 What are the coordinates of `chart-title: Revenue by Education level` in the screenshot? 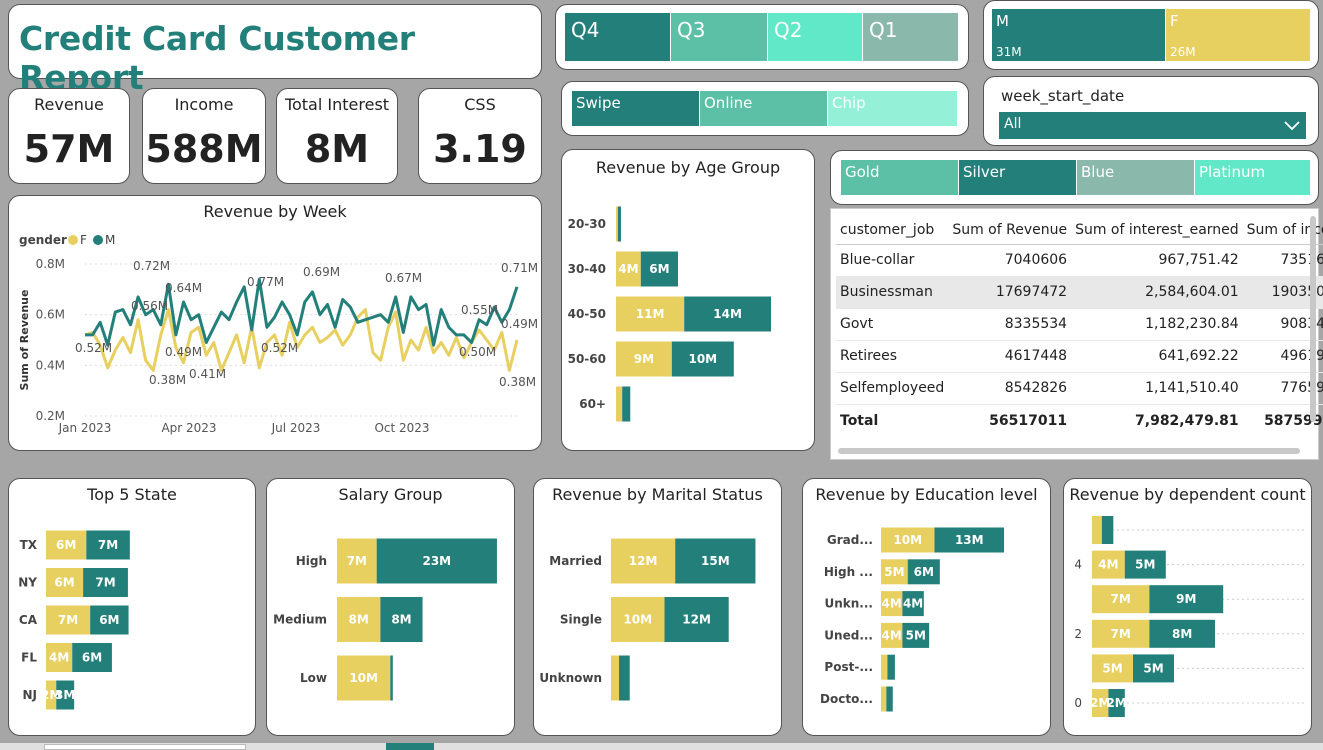 It's located at (926, 494).